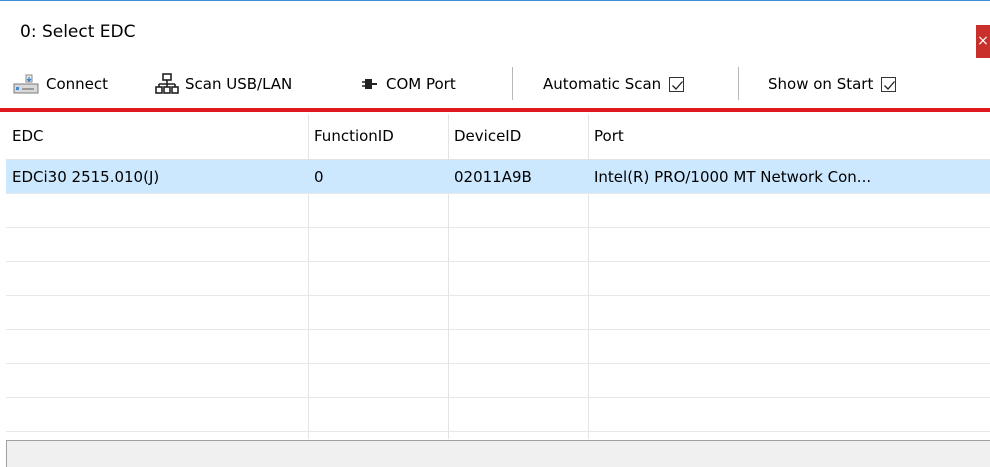 This screenshot has height=467, width=990. Describe the element at coordinates (493, 177) in the screenshot. I see `cell-device-id: 02011A9B` at that location.